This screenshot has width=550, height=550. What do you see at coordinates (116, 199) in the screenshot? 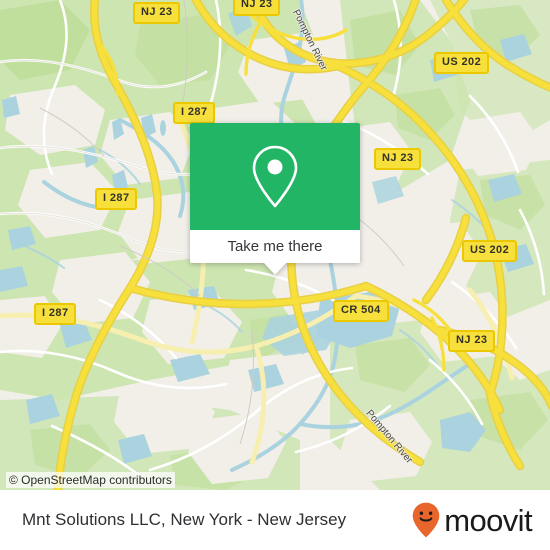
I see `road-shield-i287-left: I 287` at bounding box center [116, 199].